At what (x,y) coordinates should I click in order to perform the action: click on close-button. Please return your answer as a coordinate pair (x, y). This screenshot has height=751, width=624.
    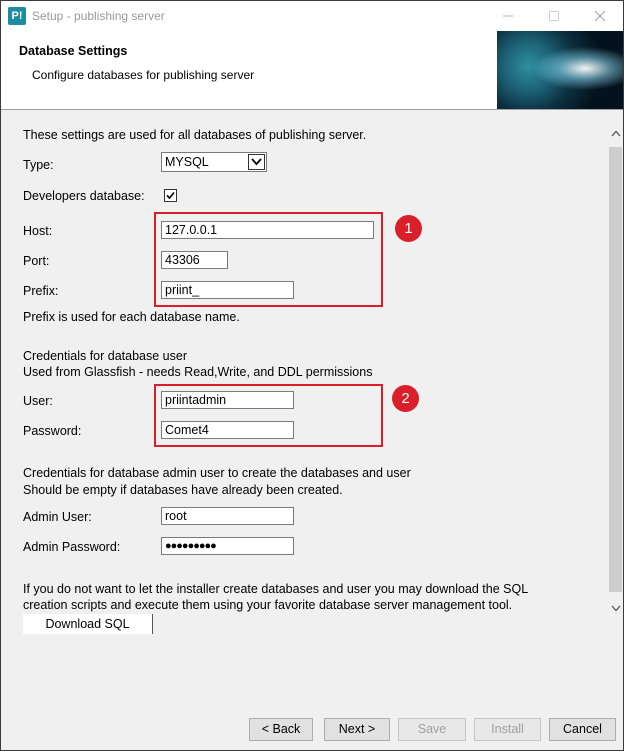
    Looking at the image, I should click on (600, 16).